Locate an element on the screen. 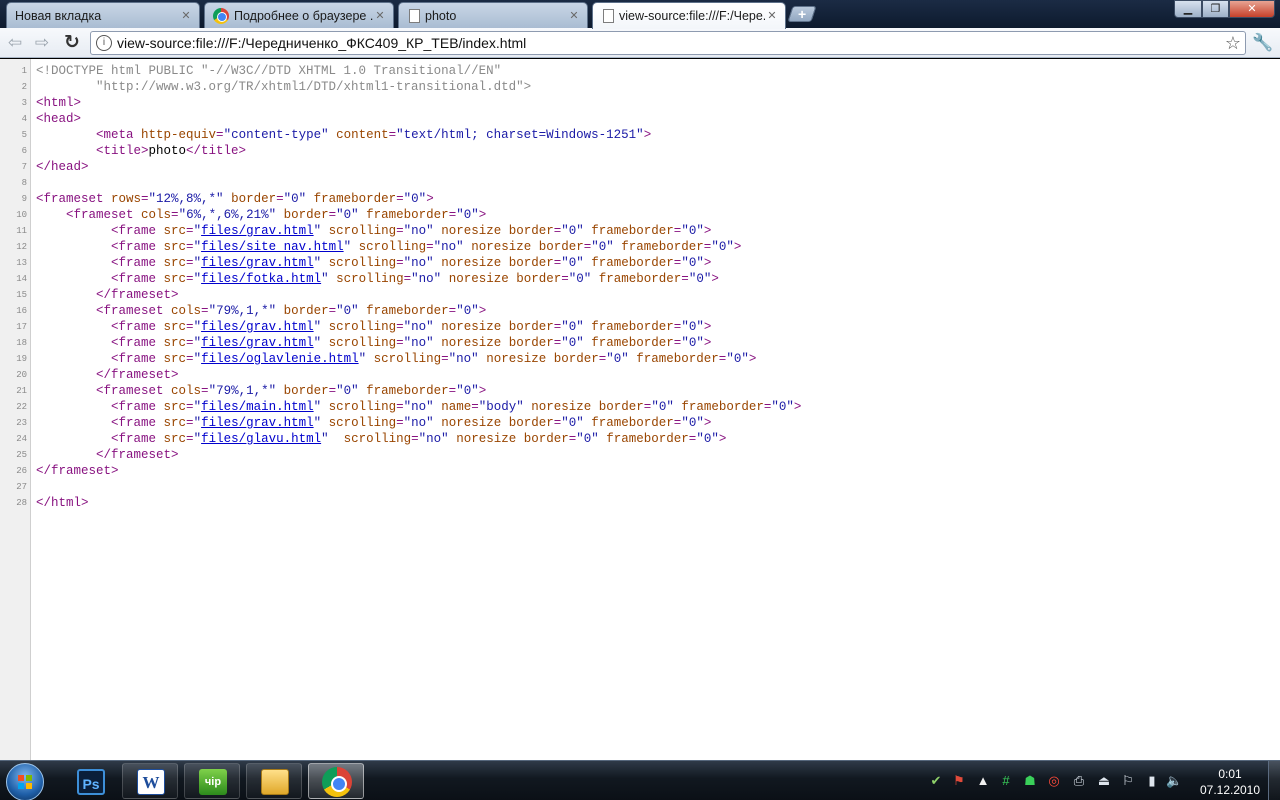 This screenshot has height=800, width=1280. folder-icon is located at coordinates (275, 782).